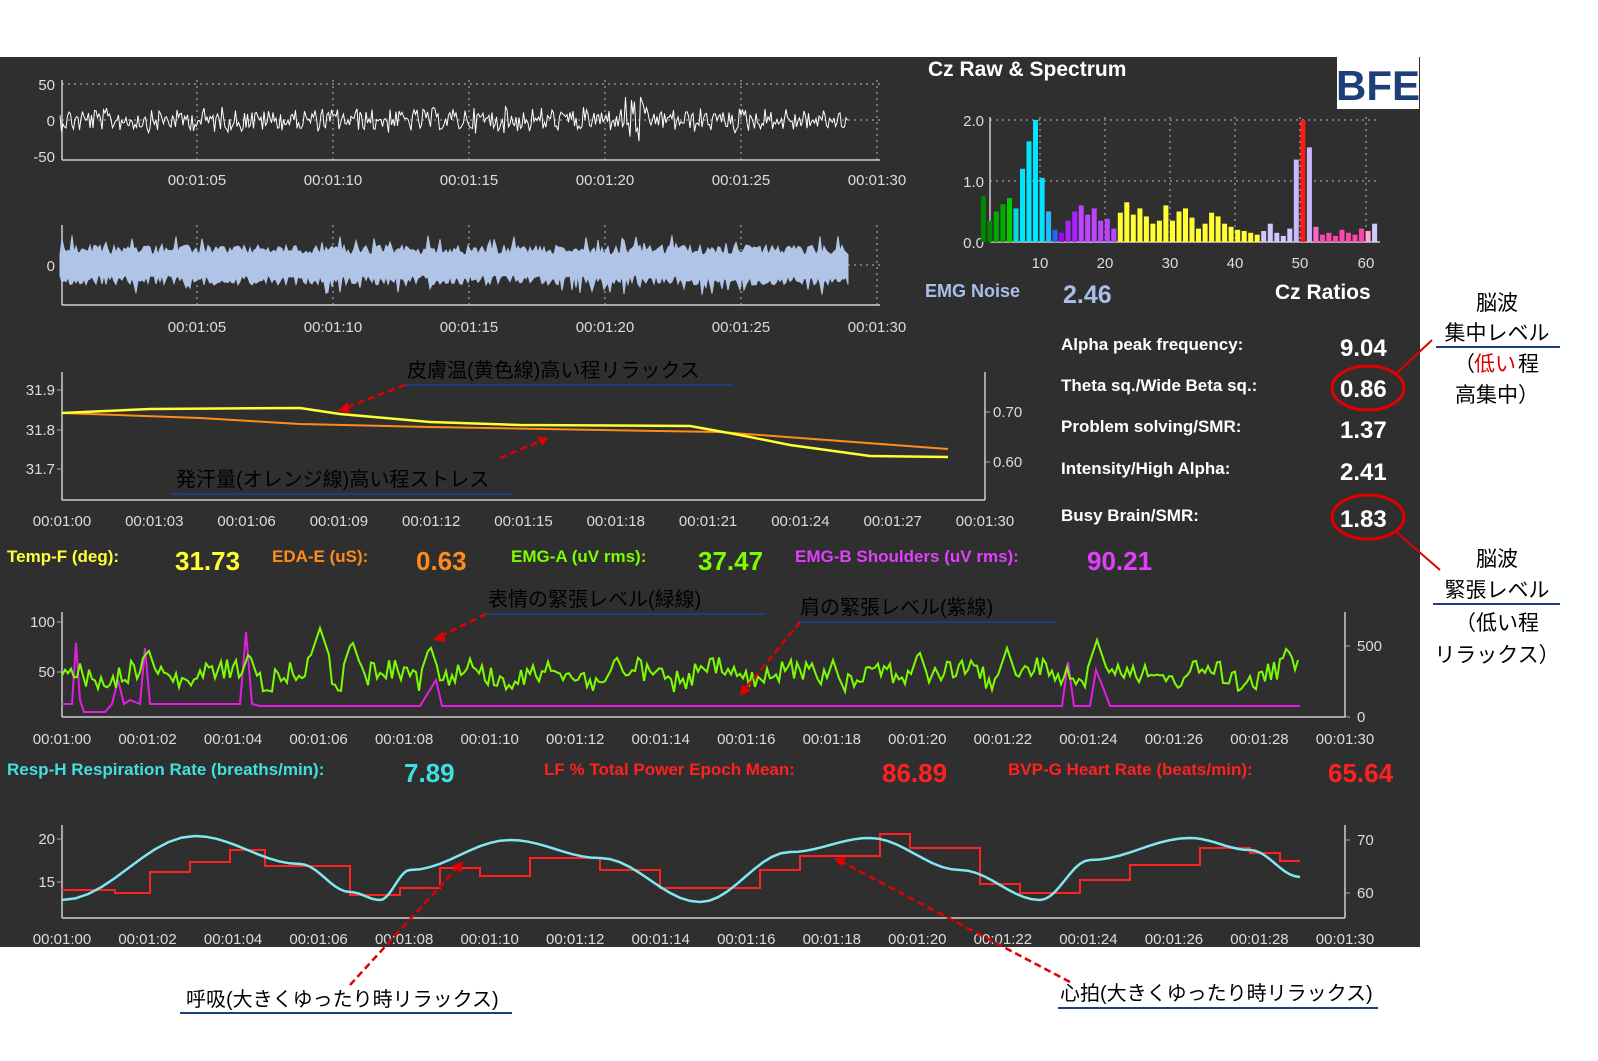 The width and height of the screenshot is (1598, 1061). I want to click on time-tick-label: 00:01:10, so click(489, 739).